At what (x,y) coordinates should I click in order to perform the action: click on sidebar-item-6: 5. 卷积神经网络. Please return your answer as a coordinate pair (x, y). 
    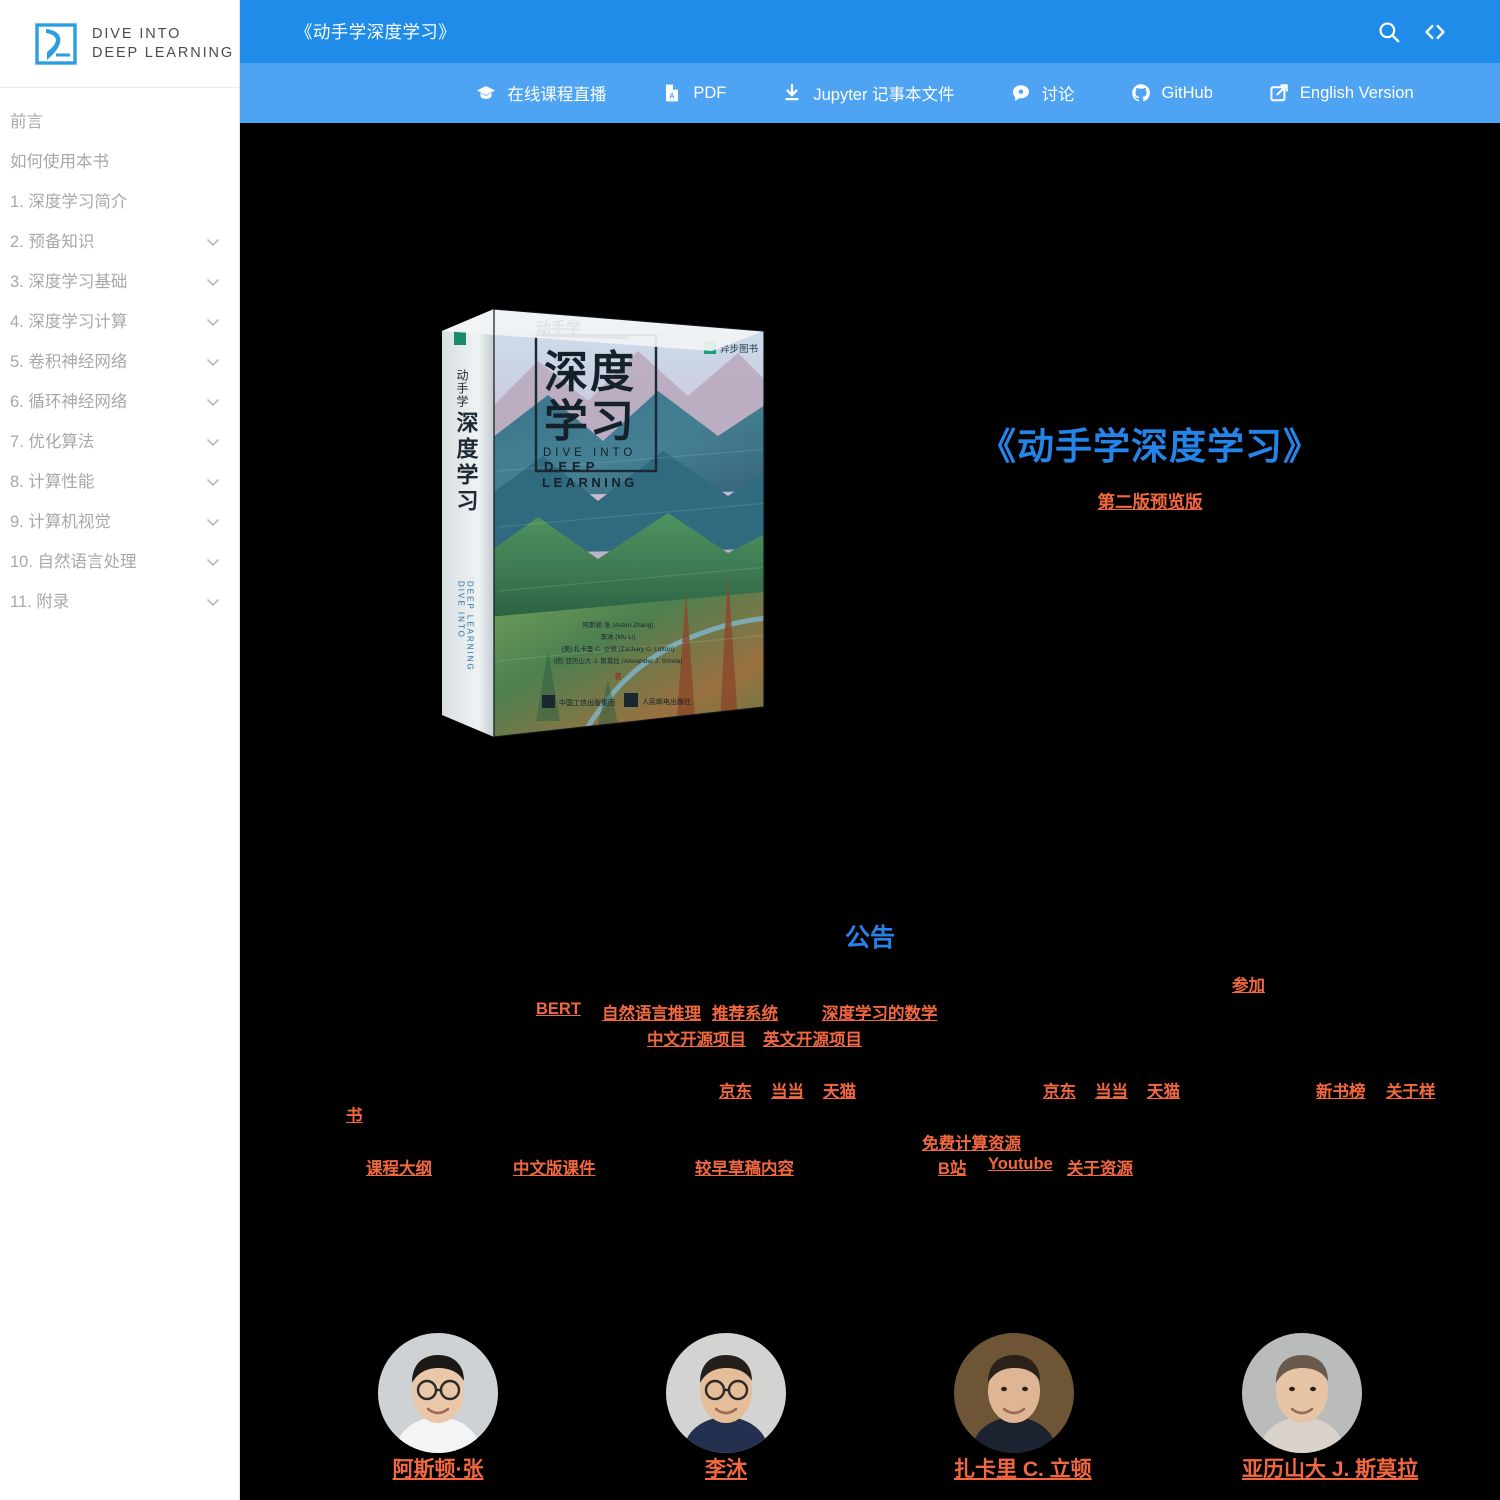
    Looking at the image, I should click on (119, 362).